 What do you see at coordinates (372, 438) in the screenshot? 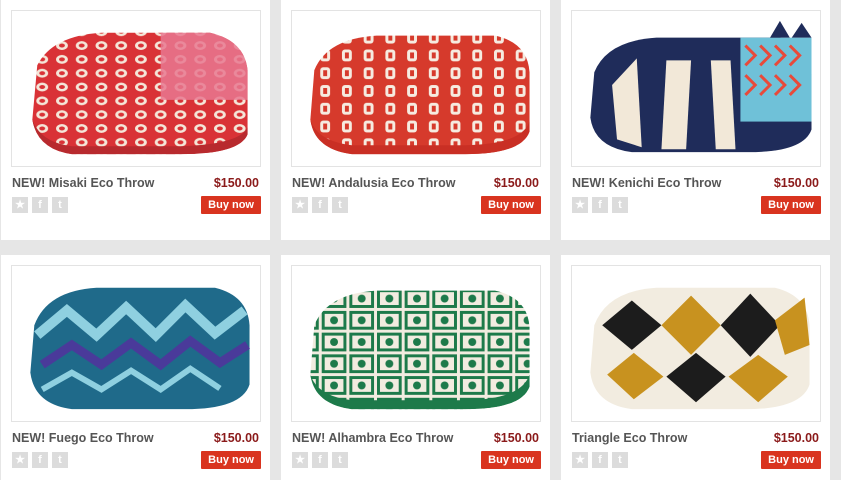
I see `product-title: NEW! Alhambra Eco Throw` at bounding box center [372, 438].